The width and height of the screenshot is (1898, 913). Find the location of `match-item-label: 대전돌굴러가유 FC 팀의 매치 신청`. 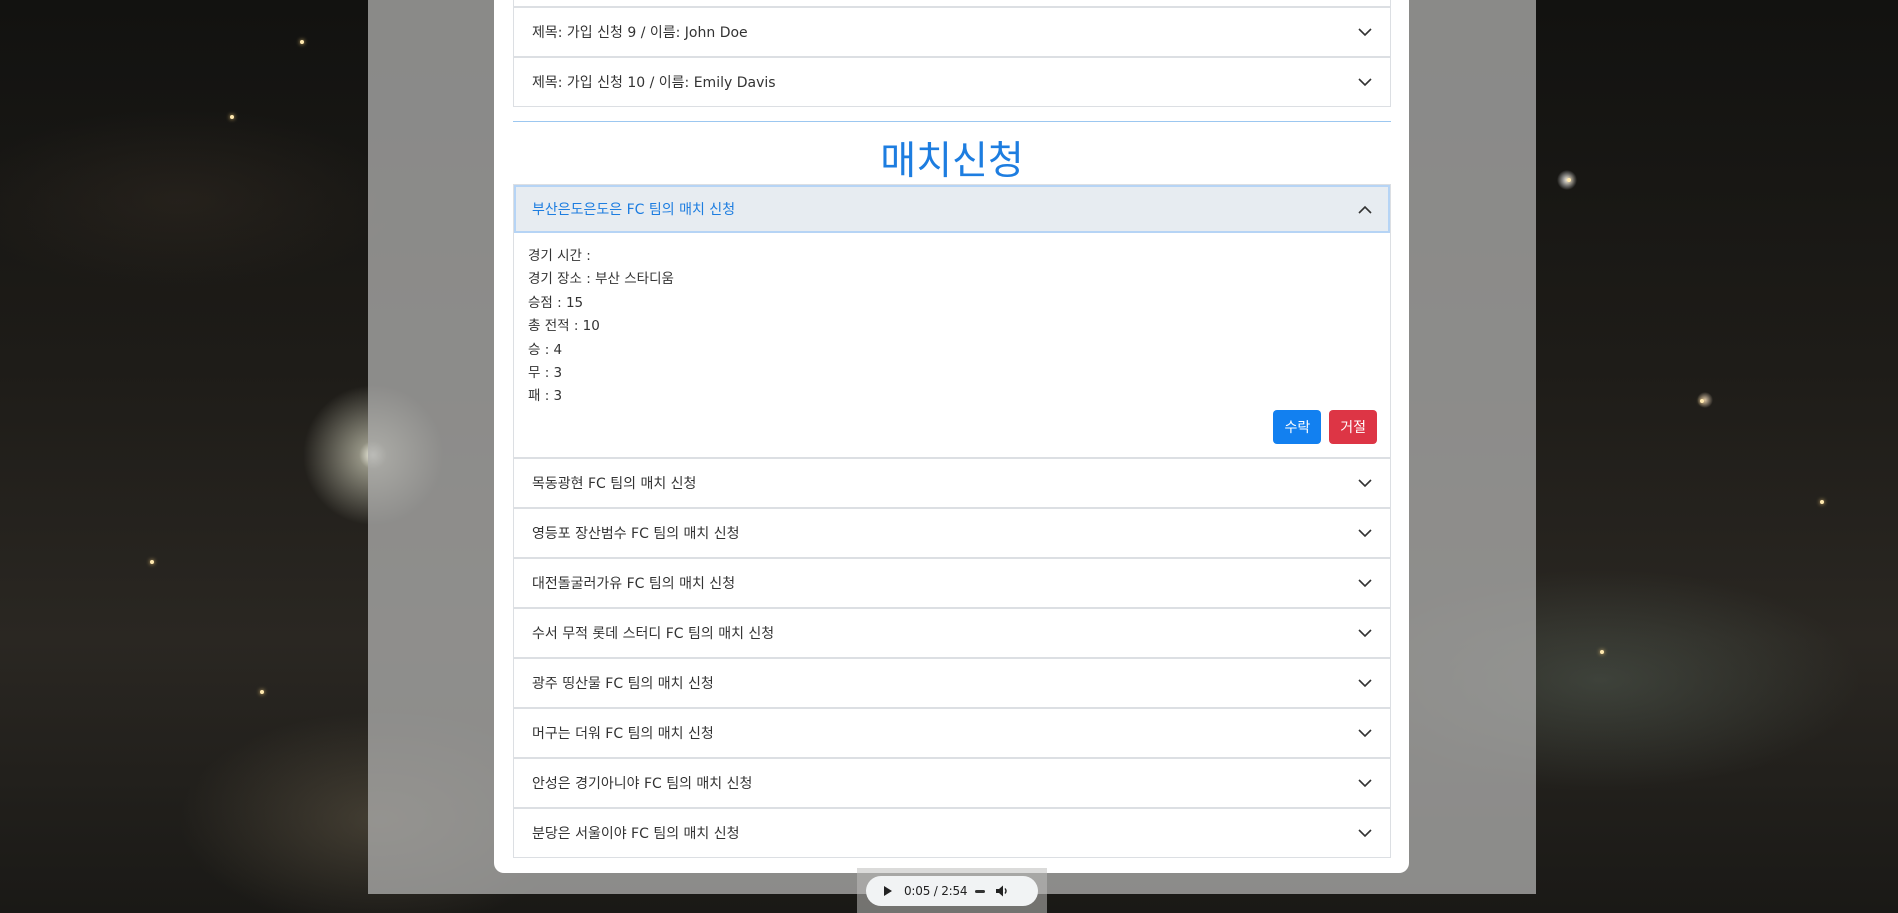

match-item-label: 대전돌굴러가유 FC 팀의 매치 신청 is located at coordinates (634, 584).